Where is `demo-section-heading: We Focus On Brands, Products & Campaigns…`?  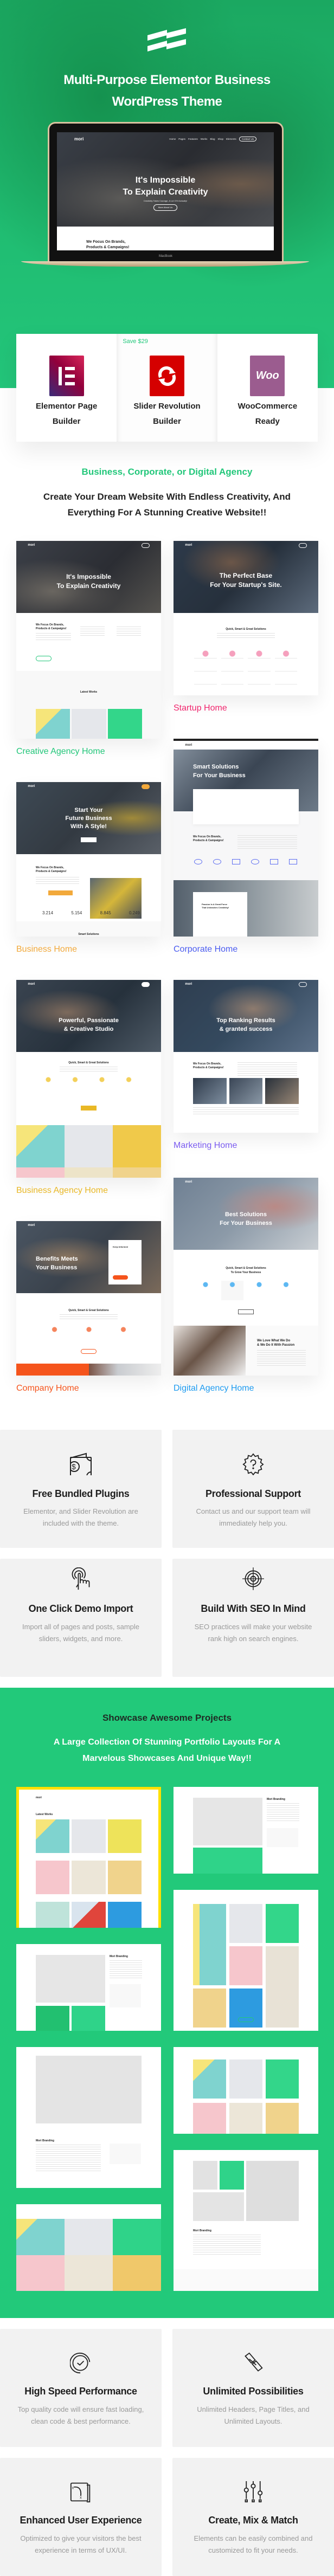 demo-section-heading: We Focus On Brands, Products & Campaigns… is located at coordinates (209, 838).